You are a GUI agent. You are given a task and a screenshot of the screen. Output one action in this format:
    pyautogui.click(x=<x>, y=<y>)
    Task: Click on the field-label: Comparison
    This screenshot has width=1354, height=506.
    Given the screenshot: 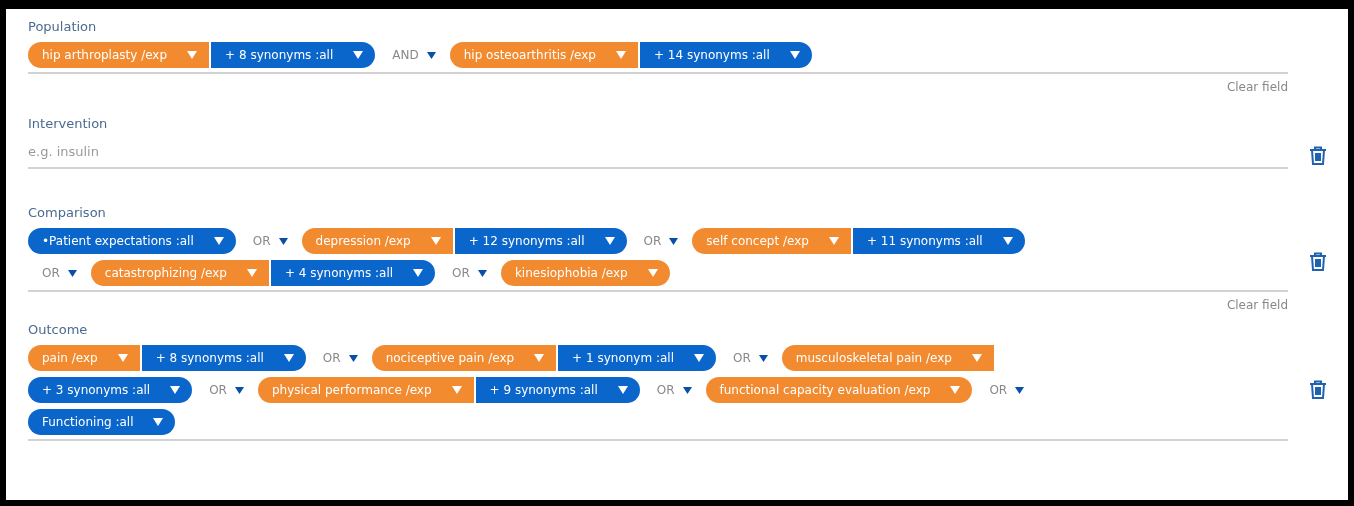 What is the action you would take?
    pyautogui.click(x=67, y=212)
    